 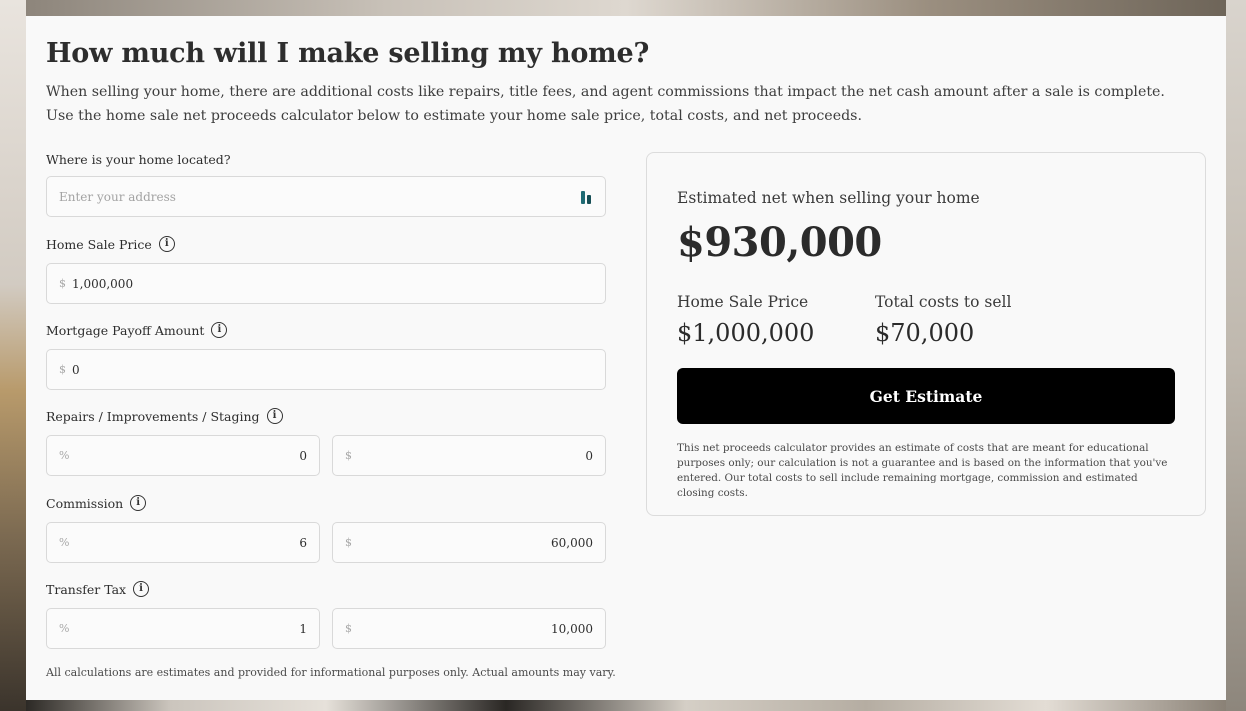 What do you see at coordinates (332, 284) in the screenshot?
I see `sale-price-input: 1,000,000` at bounding box center [332, 284].